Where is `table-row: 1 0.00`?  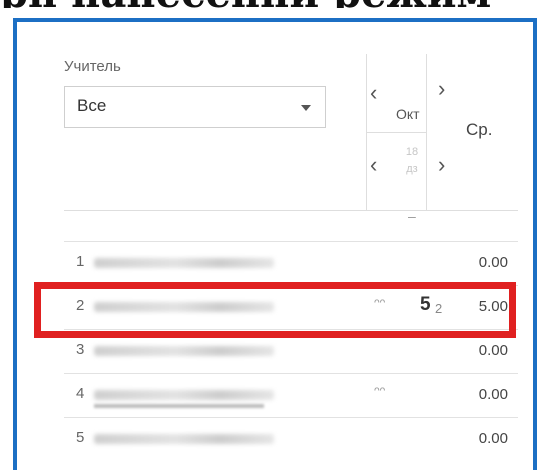 table-row: 1 0.00 is located at coordinates (291, 263).